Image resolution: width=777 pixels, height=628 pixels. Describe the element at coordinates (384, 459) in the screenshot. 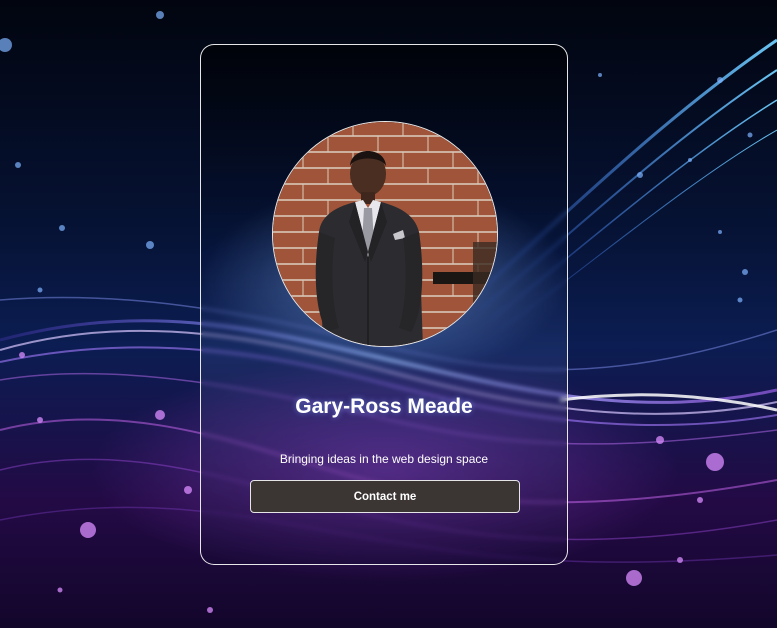

I see `profile-tagline: Bringing ideas in the web design space` at that location.